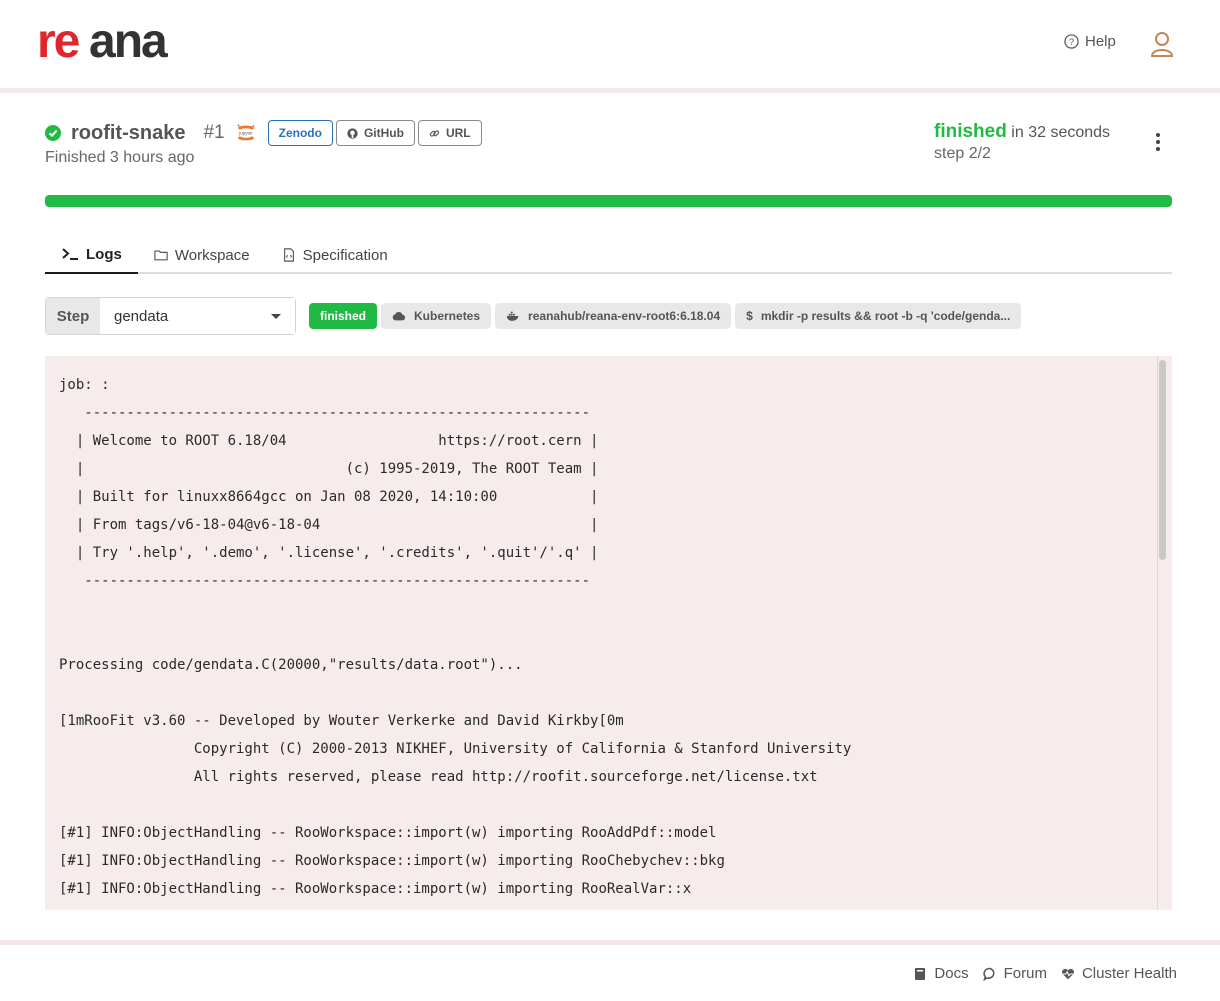 The height and width of the screenshot is (1001, 1220). What do you see at coordinates (624, 316) in the screenshot?
I see `docker-image-text: reanahub/reana-env-root6:6.18.04` at bounding box center [624, 316].